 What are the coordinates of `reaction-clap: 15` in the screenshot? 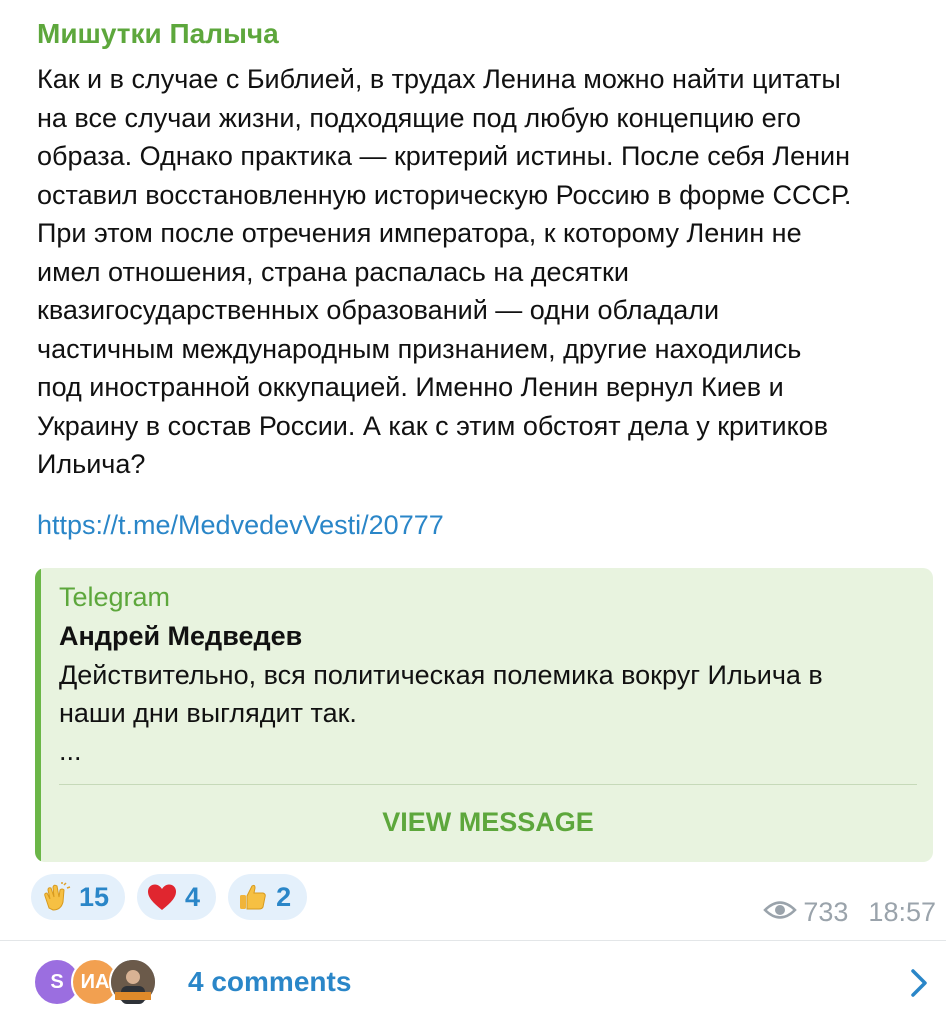 It's located at (78, 897).